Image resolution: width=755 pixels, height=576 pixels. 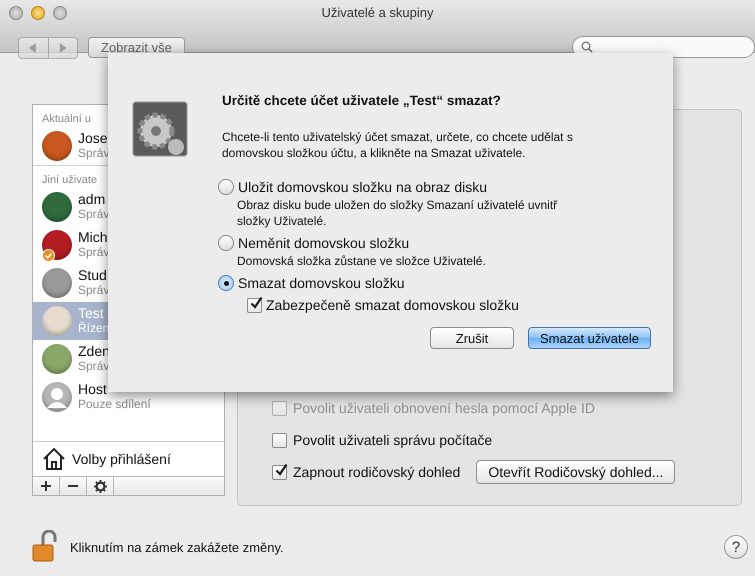 What do you see at coordinates (93, 237) in the screenshot?
I see `user-name: Mich` at bounding box center [93, 237].